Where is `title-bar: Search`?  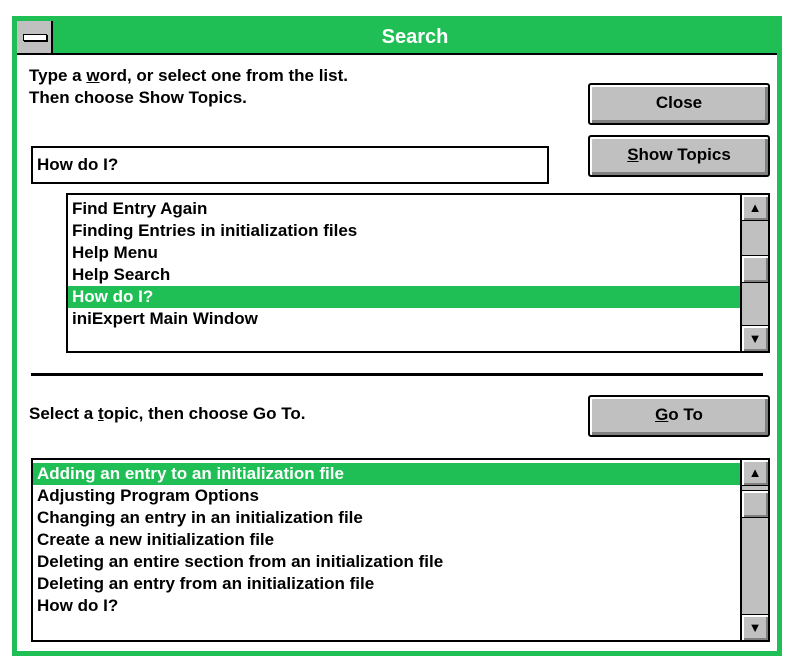 title-bar: Search is located at coordinates (397, 38).